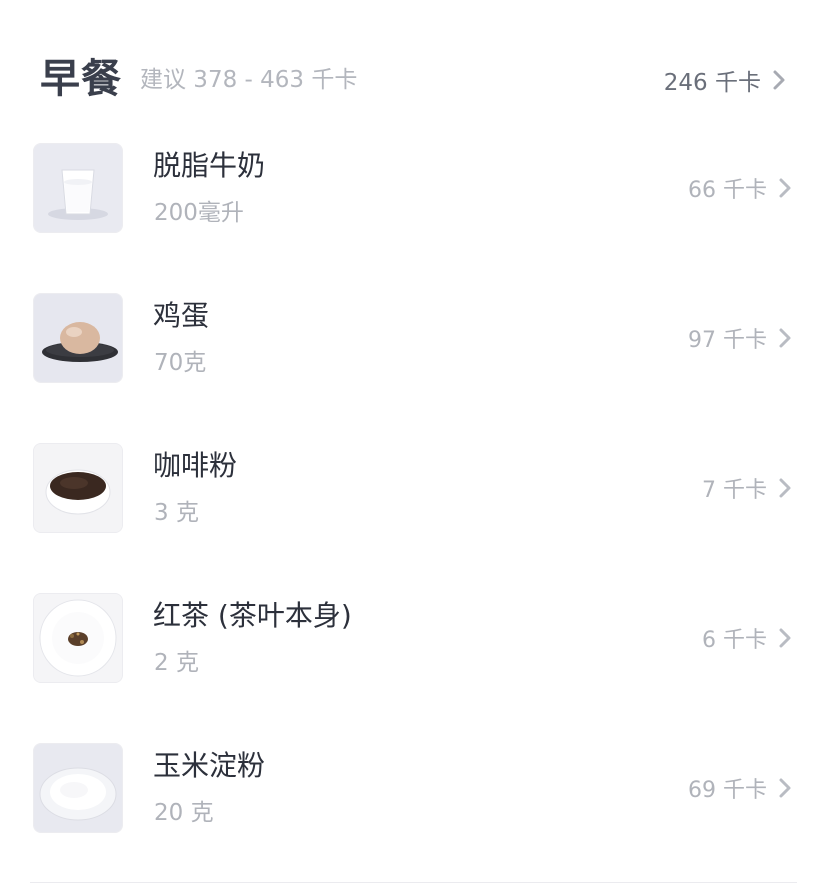 This screenshot has width=827, height=886. I want to click on milk-glass-photo, so click(78, 188).